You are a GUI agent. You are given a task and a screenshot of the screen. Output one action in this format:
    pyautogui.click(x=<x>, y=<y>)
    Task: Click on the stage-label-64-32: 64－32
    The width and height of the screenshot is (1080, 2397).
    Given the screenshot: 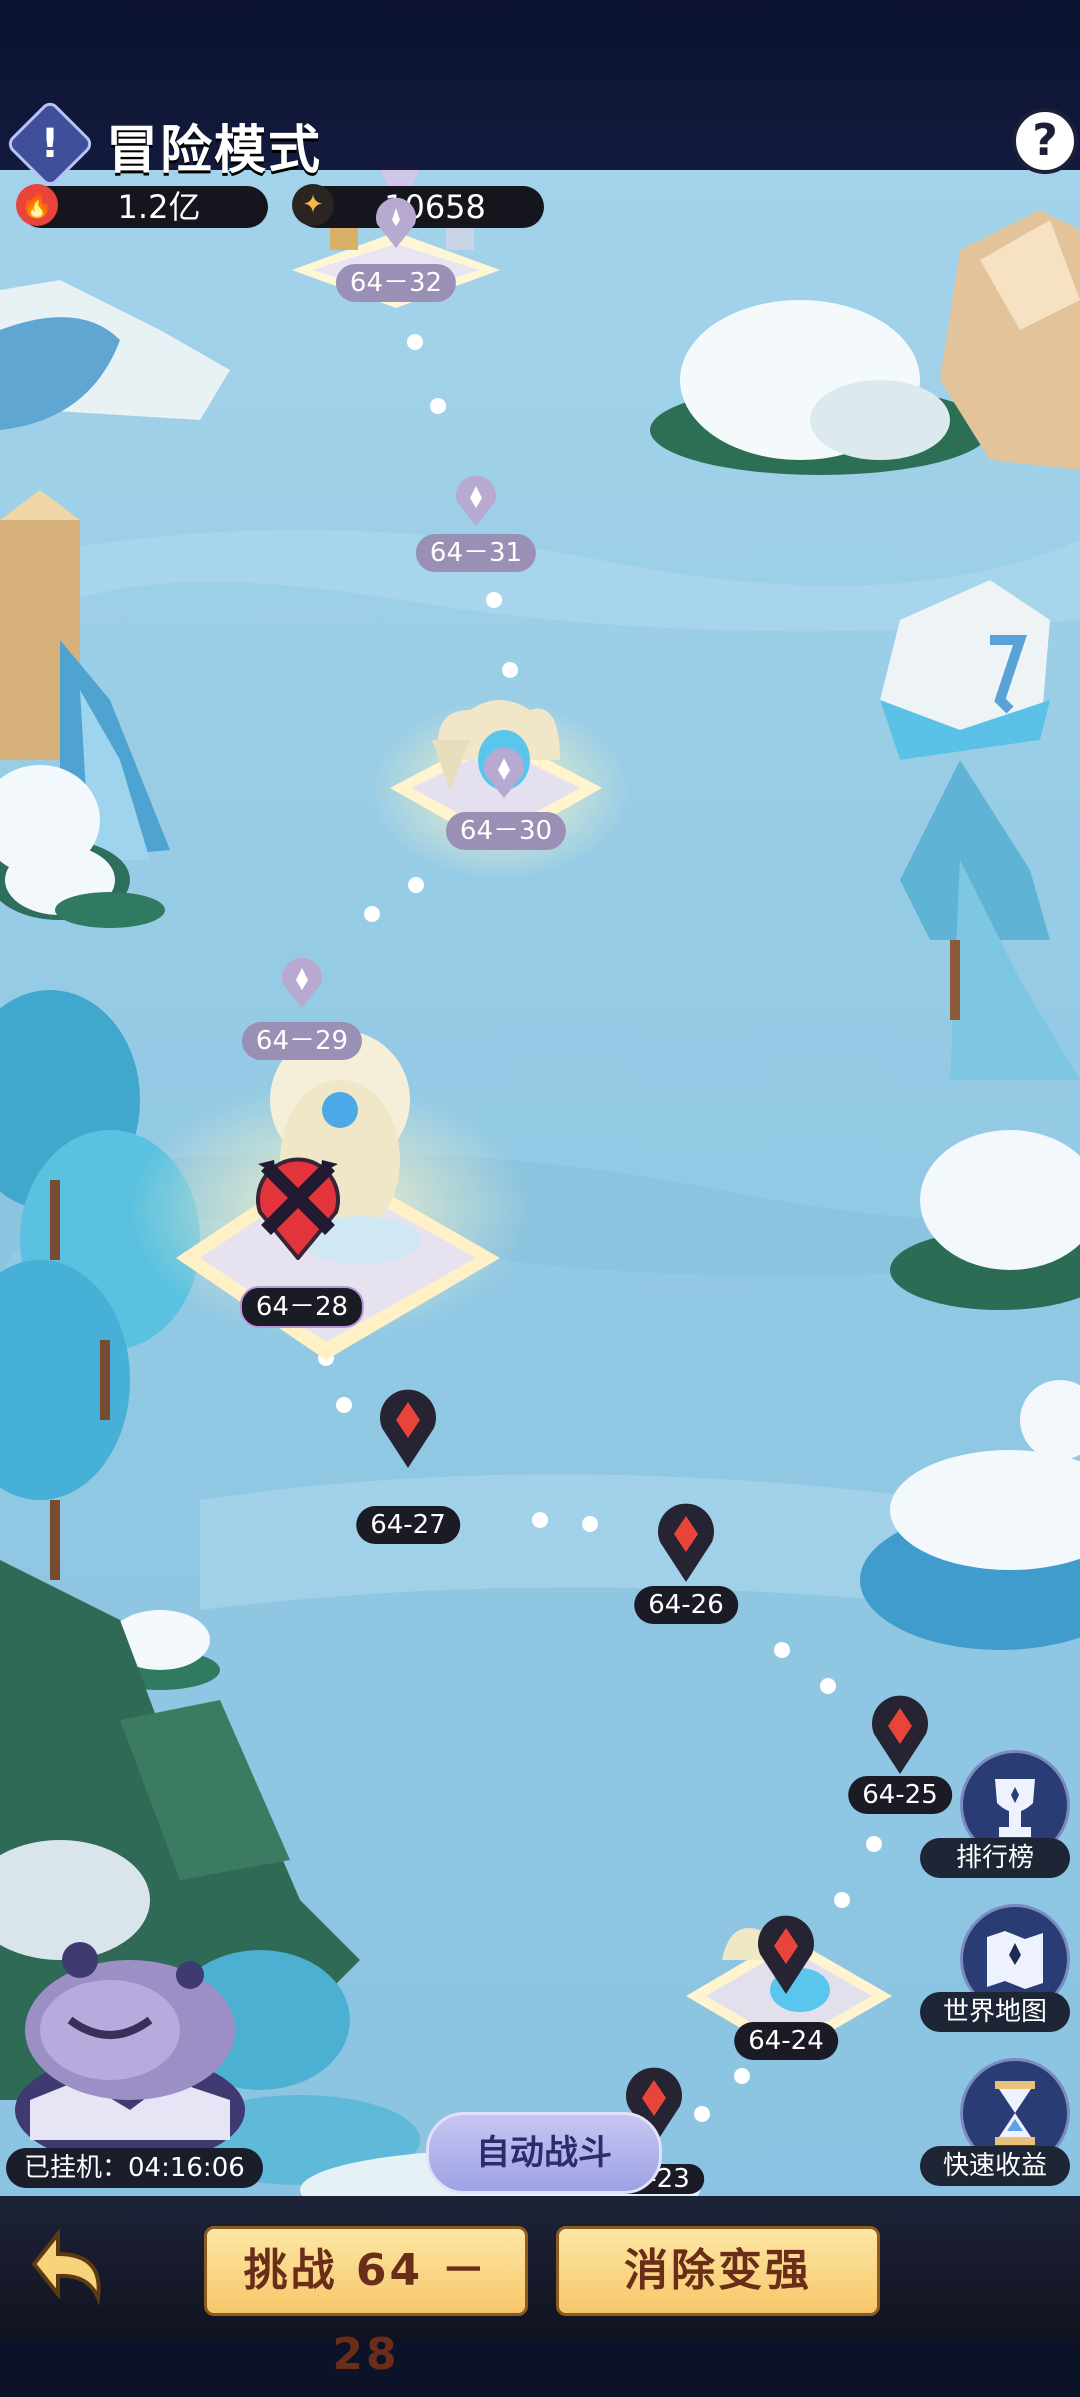 What is the action you would take?
    pyautogui.click(x=396, y=283)
    